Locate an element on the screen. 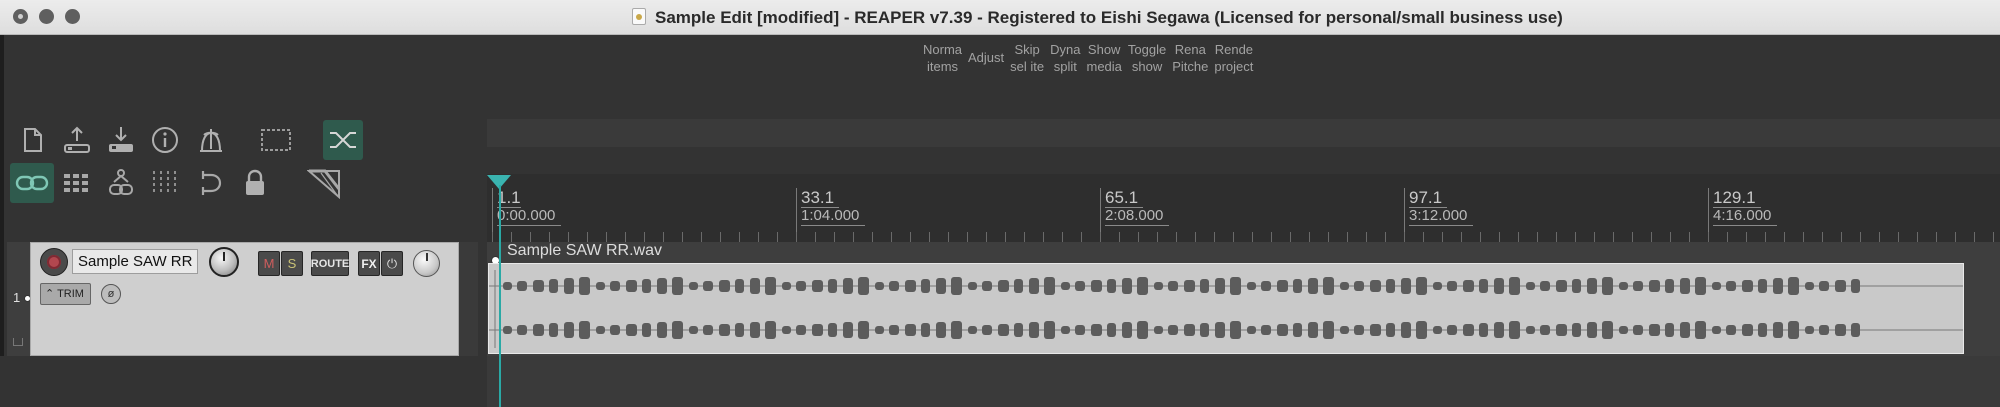  action-skip-selected-items: Skip sel ite is located at coordinates (1027, 63).